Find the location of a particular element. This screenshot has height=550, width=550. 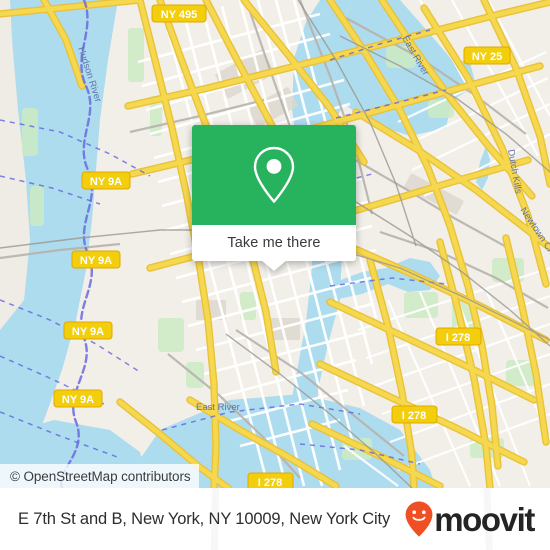

map-attribution: © OpenStreetMap contributors is located at coordinates (99, 476).